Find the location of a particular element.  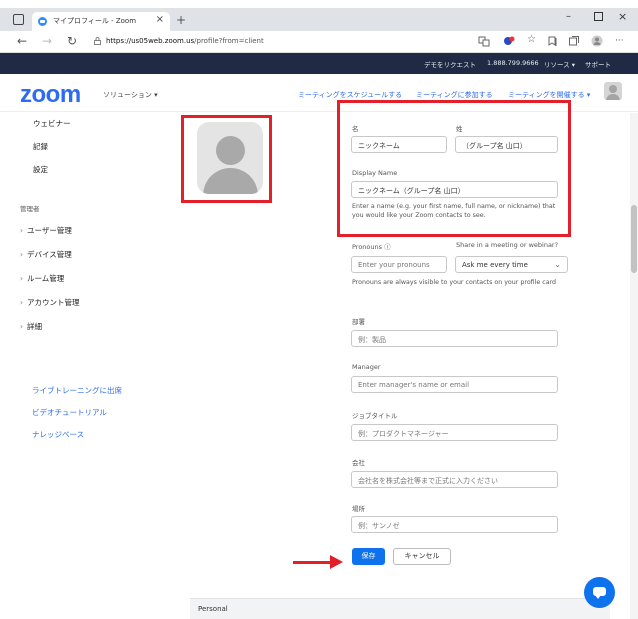

profile-icon is located at coordinates (597, 41).